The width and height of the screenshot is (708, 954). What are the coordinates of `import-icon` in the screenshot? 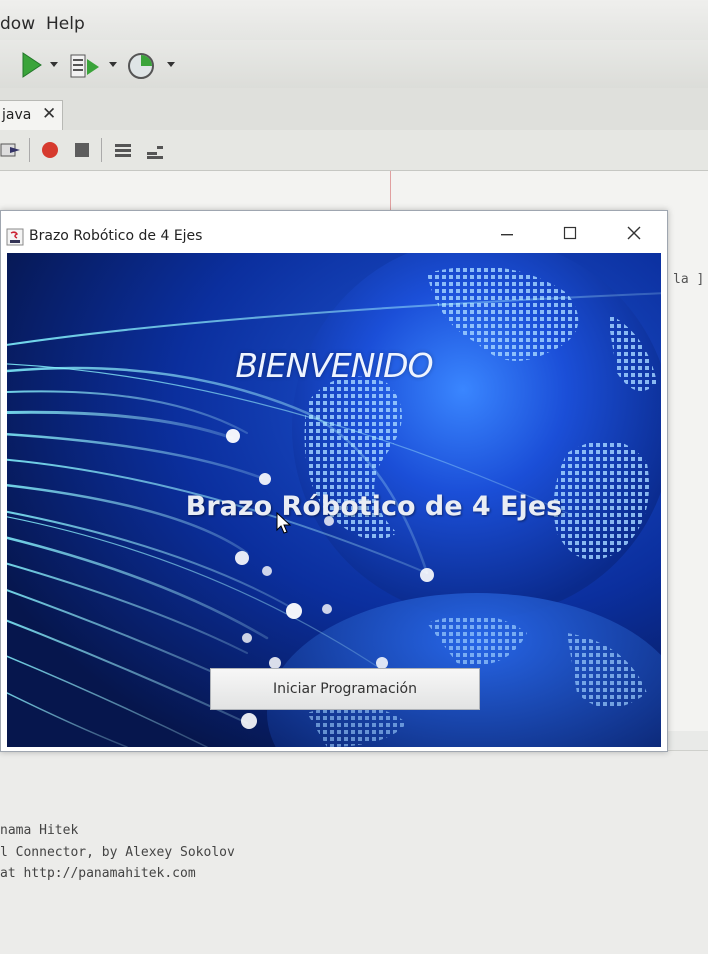 It's located at (10, 150).